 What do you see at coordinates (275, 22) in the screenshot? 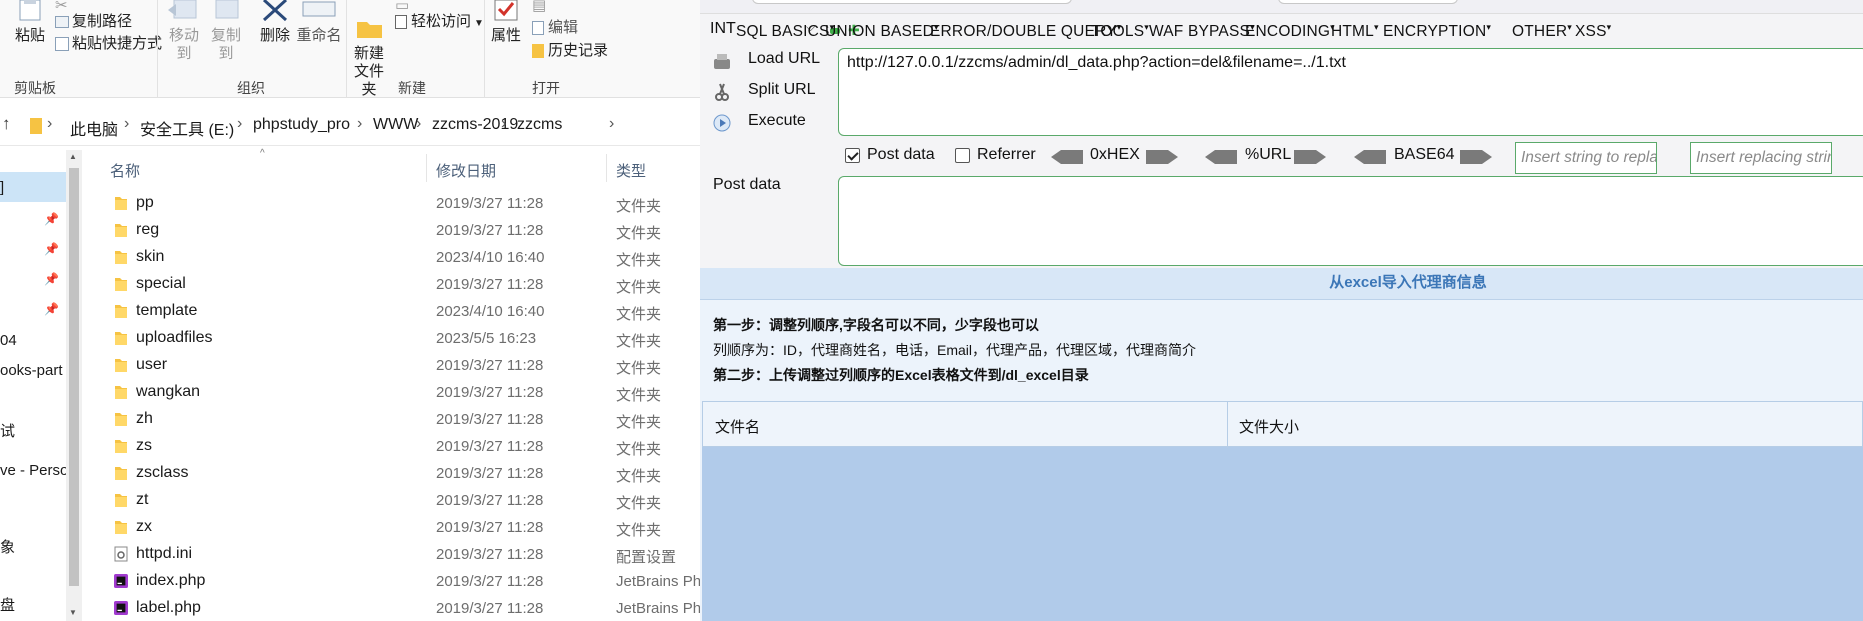
I see `delete-button: 删除` at bounding box center [275, 22].